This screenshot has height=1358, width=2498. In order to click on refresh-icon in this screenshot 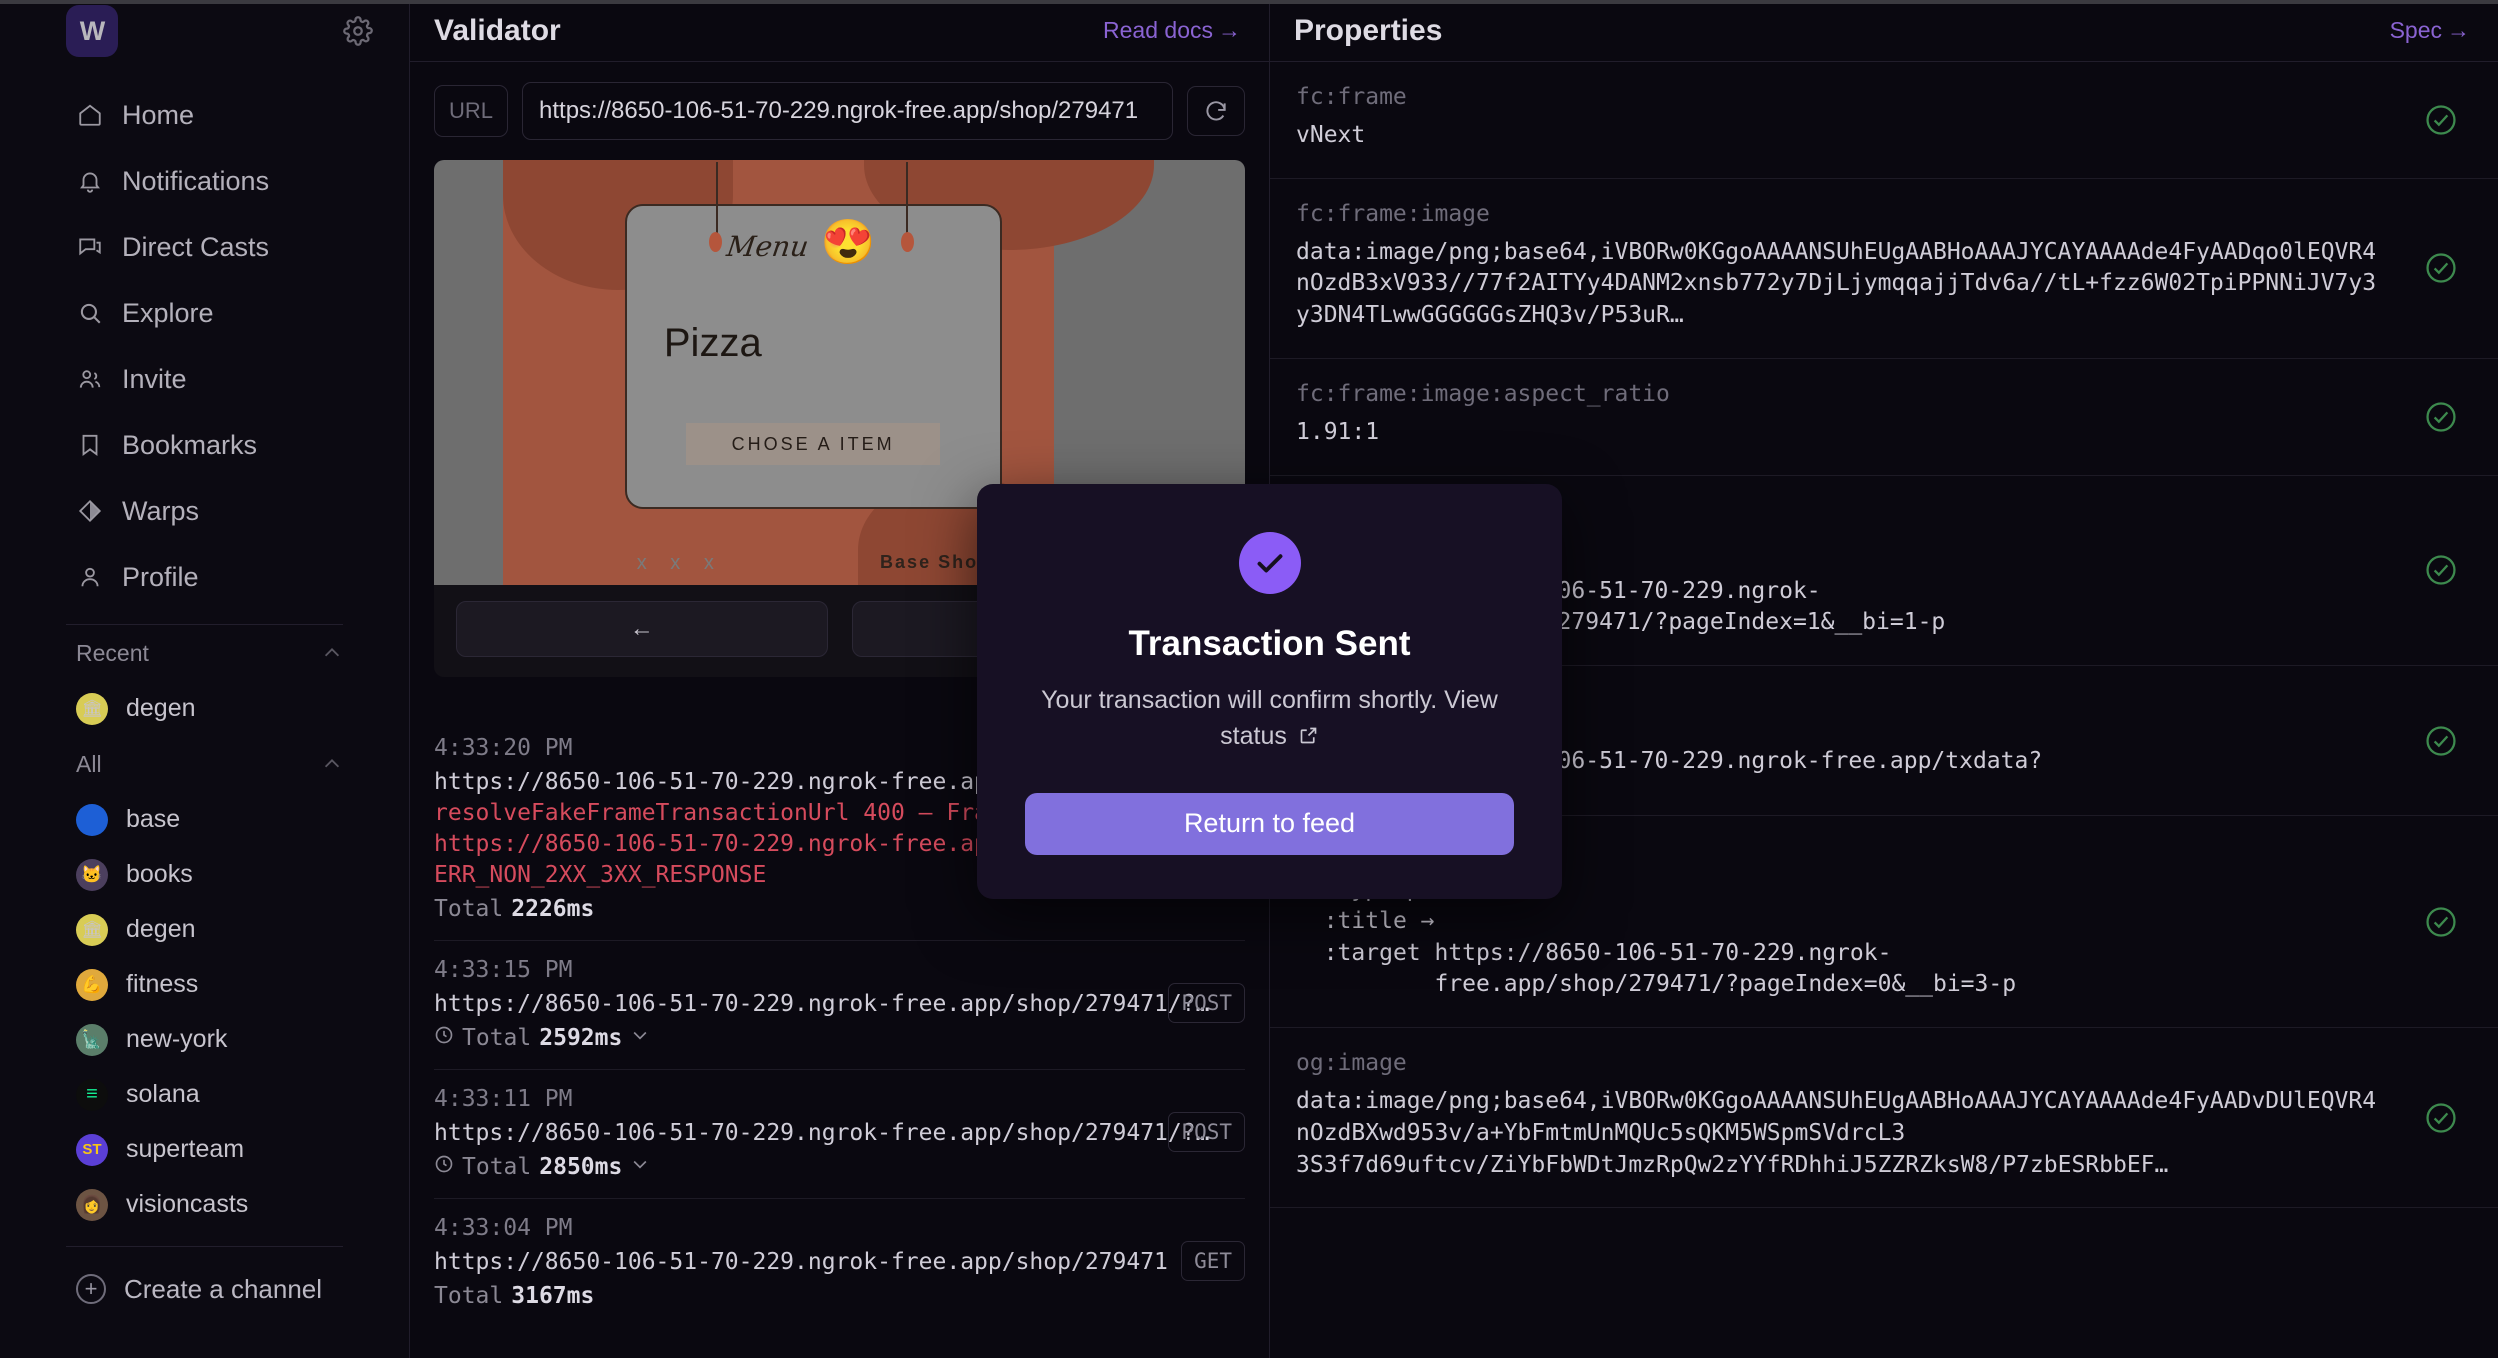, I will do `click(1216, 111)`.